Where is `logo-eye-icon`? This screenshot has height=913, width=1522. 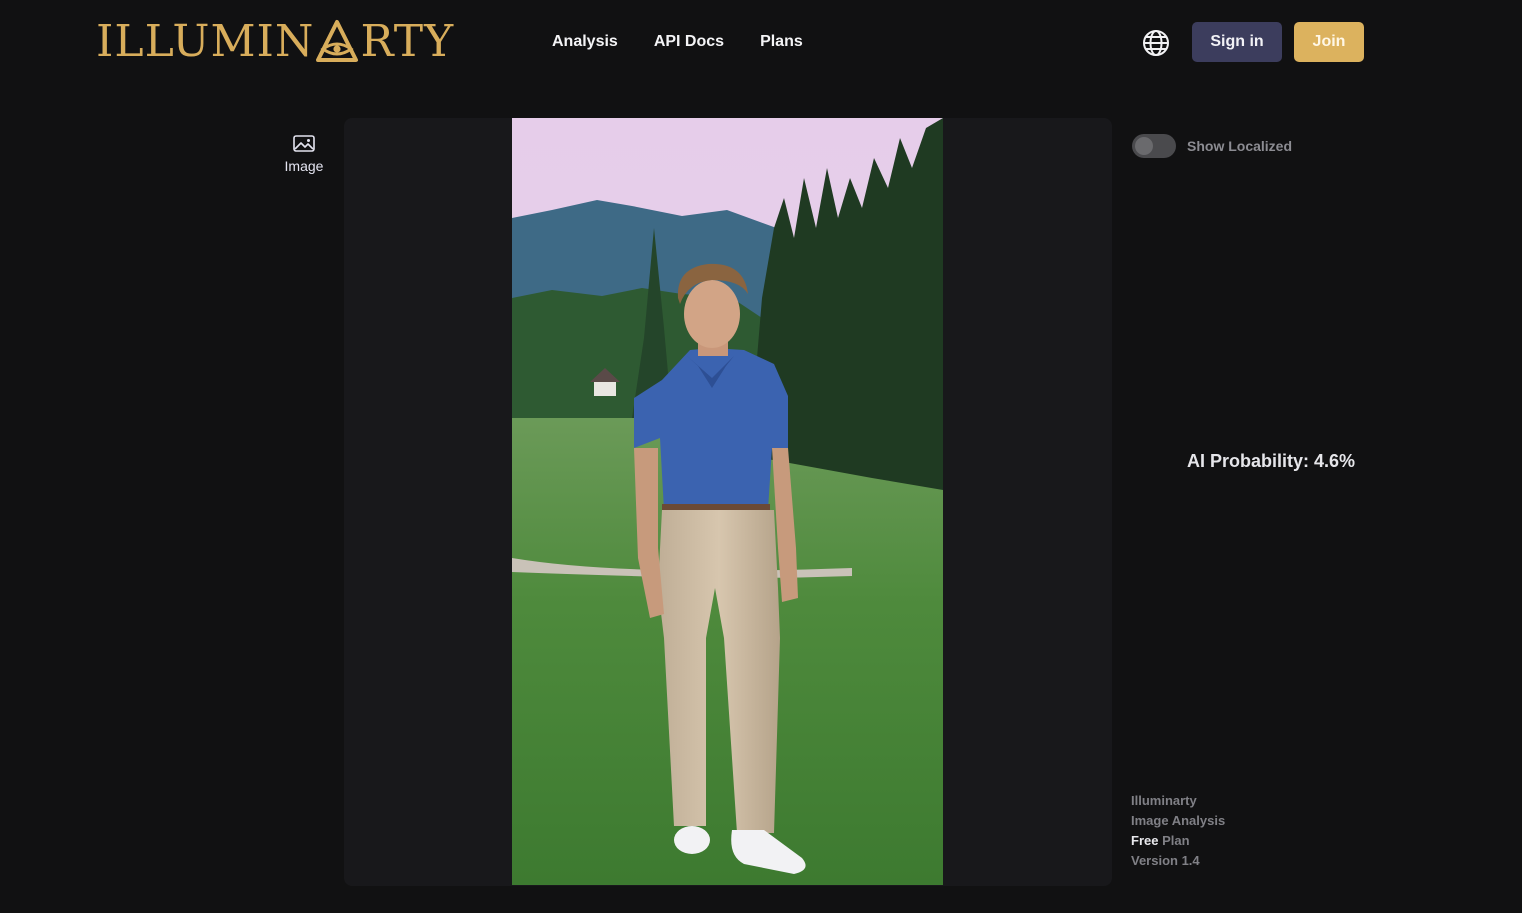
logo-eye-icon is located at coordinates (337, 41).